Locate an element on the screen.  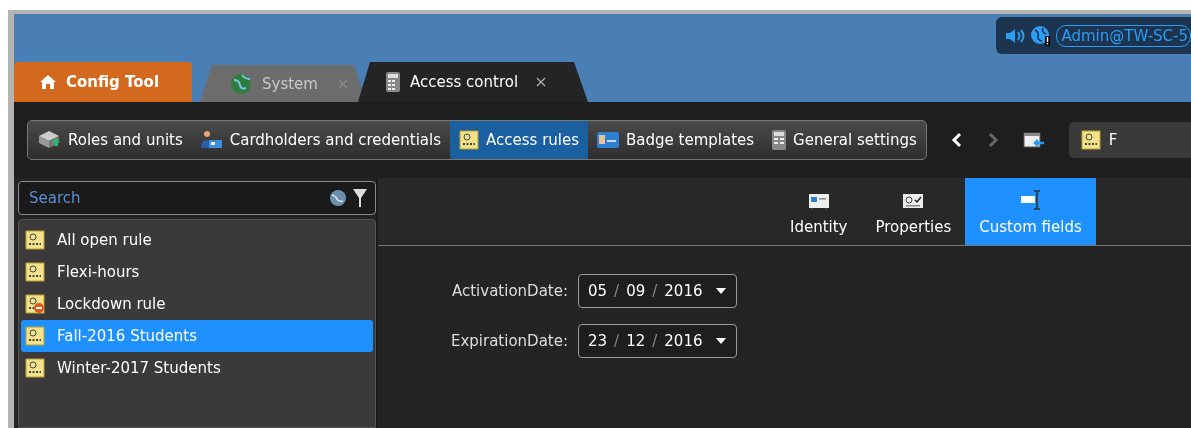
shortcut-button: F is located at coordinates (1129, 140).